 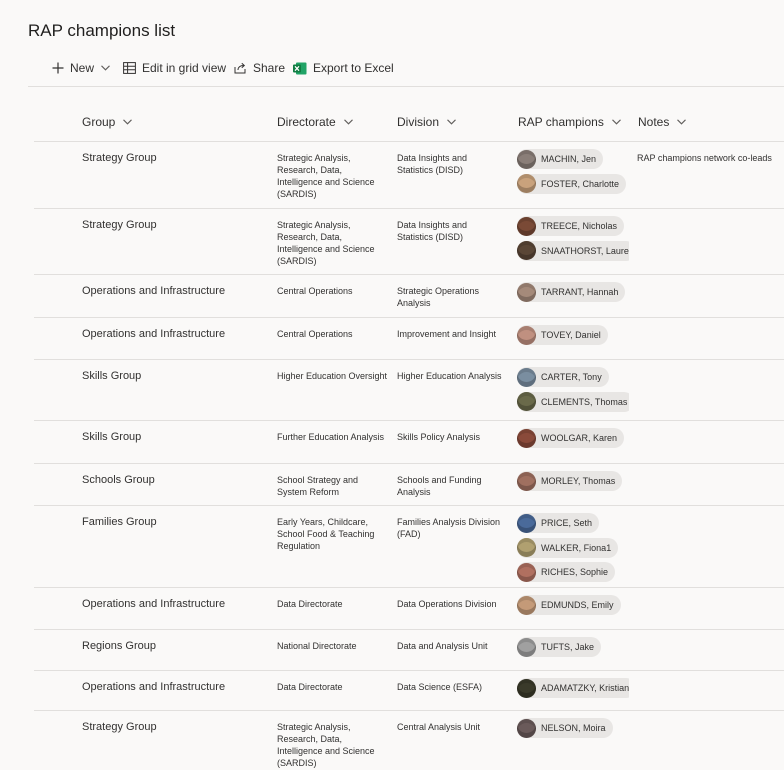 I want to click on column-header-division: Division, so click(x=426, y=122).